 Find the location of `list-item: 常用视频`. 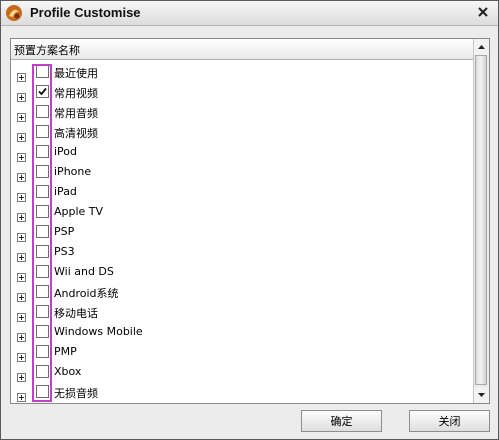

list-item: 常用视频 is located at coordinates (242, 92).